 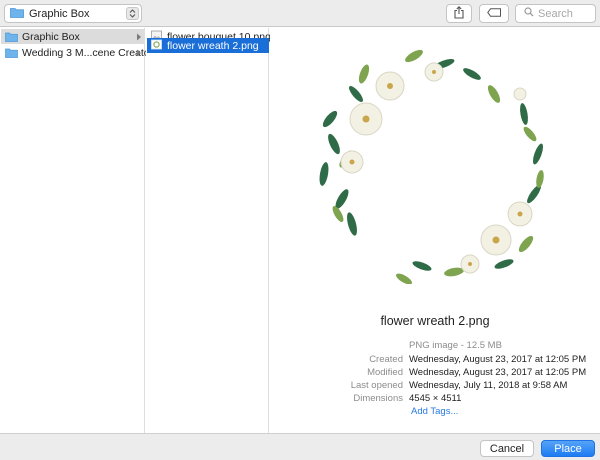 What do you see at coordinates (385, 372) in the screenshot?
I see `info-key-modified: Modified` at bounding box center [385, 372].